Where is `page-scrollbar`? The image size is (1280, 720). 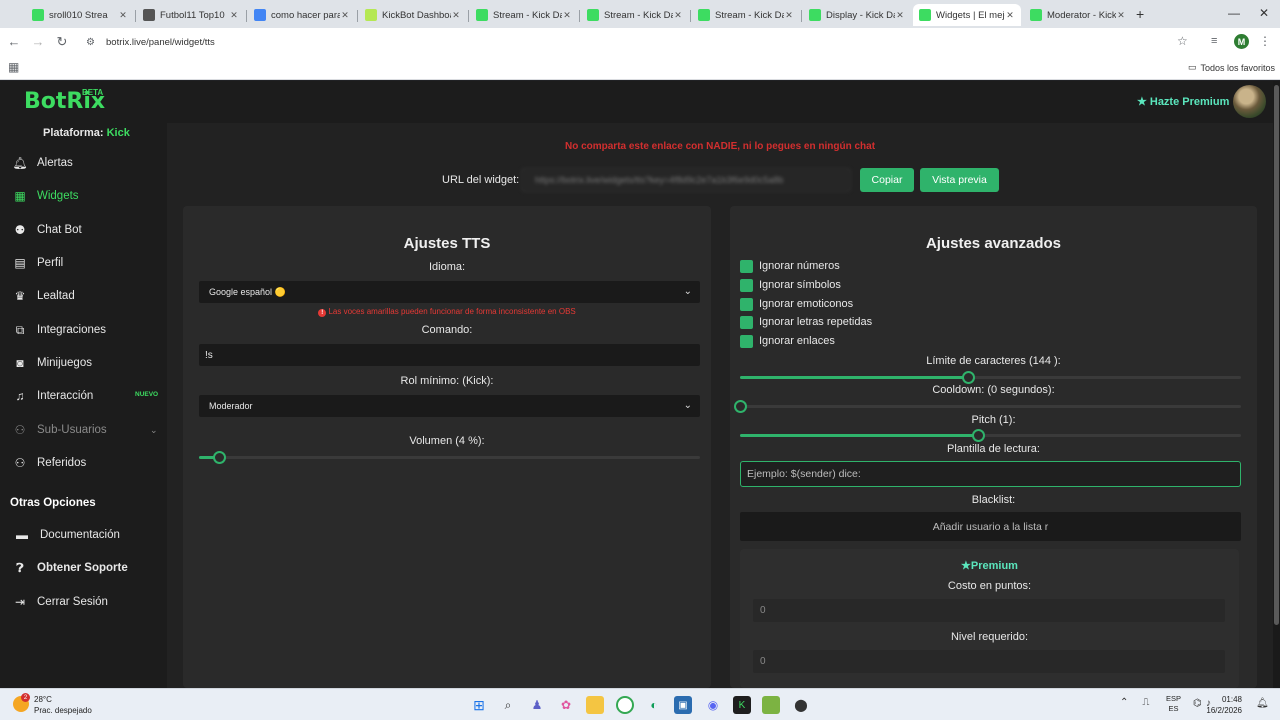
page-scrollbar is located at coordinates (1276, 384).